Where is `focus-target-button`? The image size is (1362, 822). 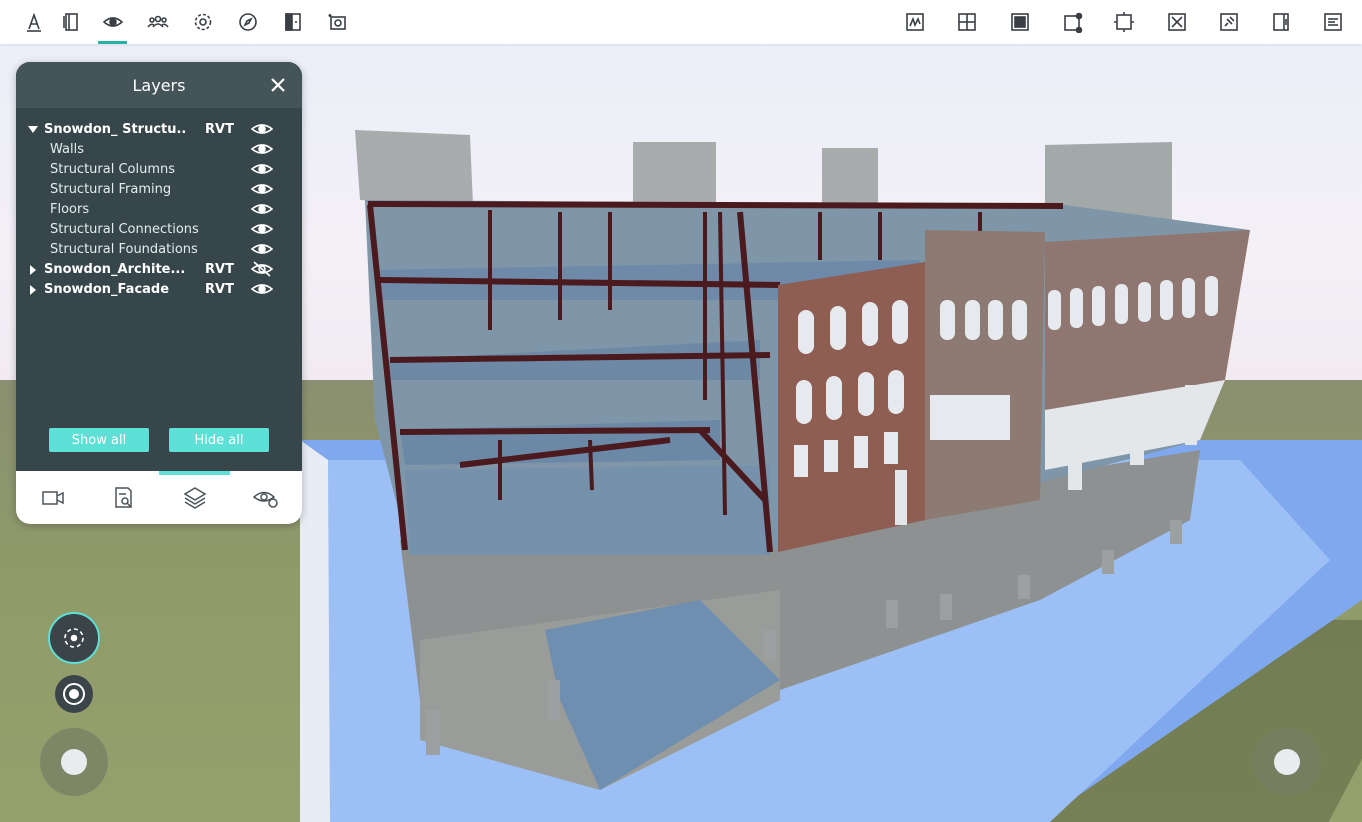
focus-target-button is located at coordinates (74, 694).